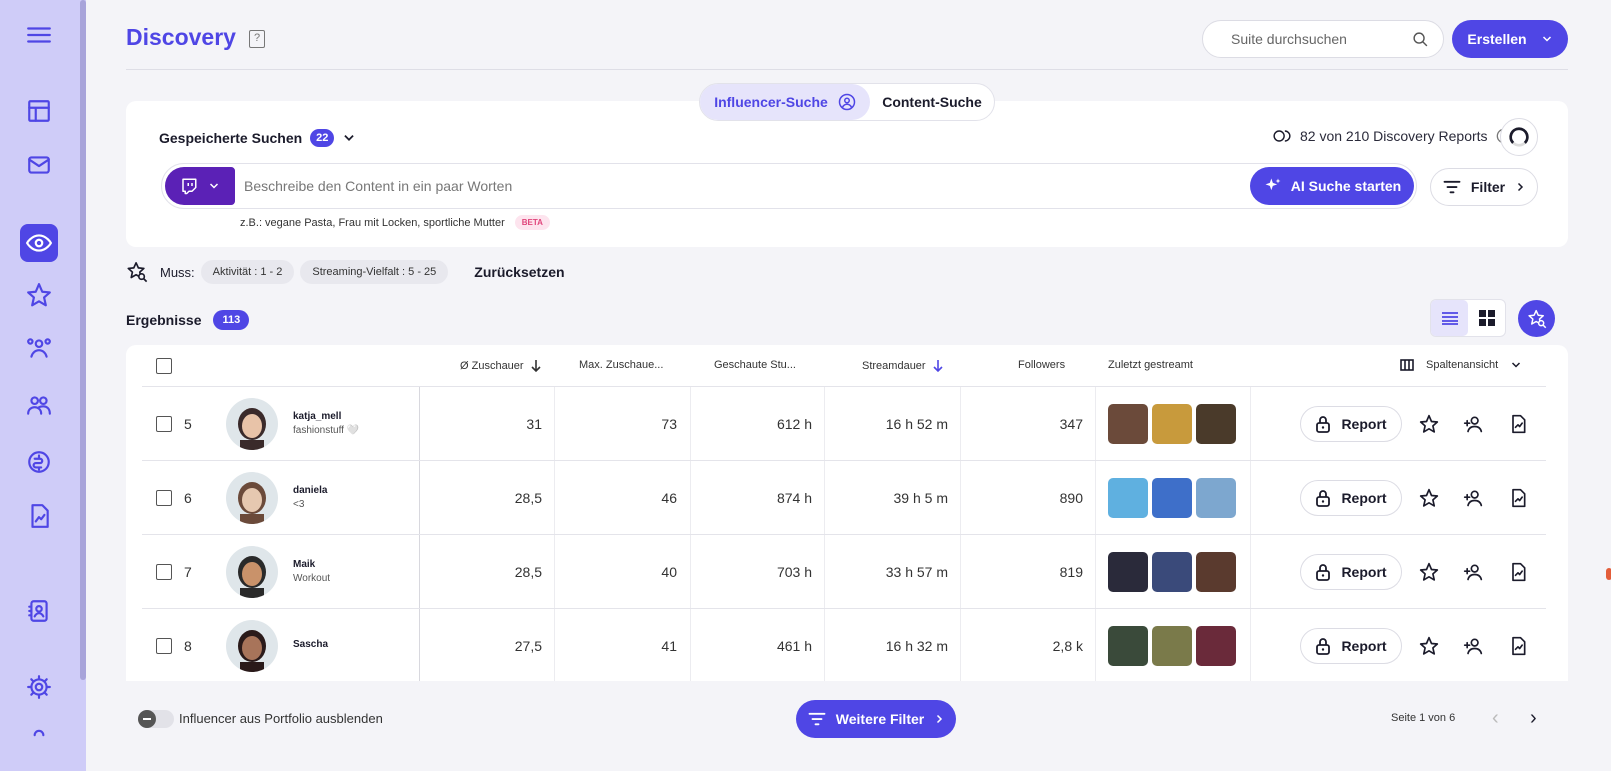  What do you see at coordinates (156, 719) in the screenshot?
I see `portfolio-toggle` at bounding box center [156, 719].